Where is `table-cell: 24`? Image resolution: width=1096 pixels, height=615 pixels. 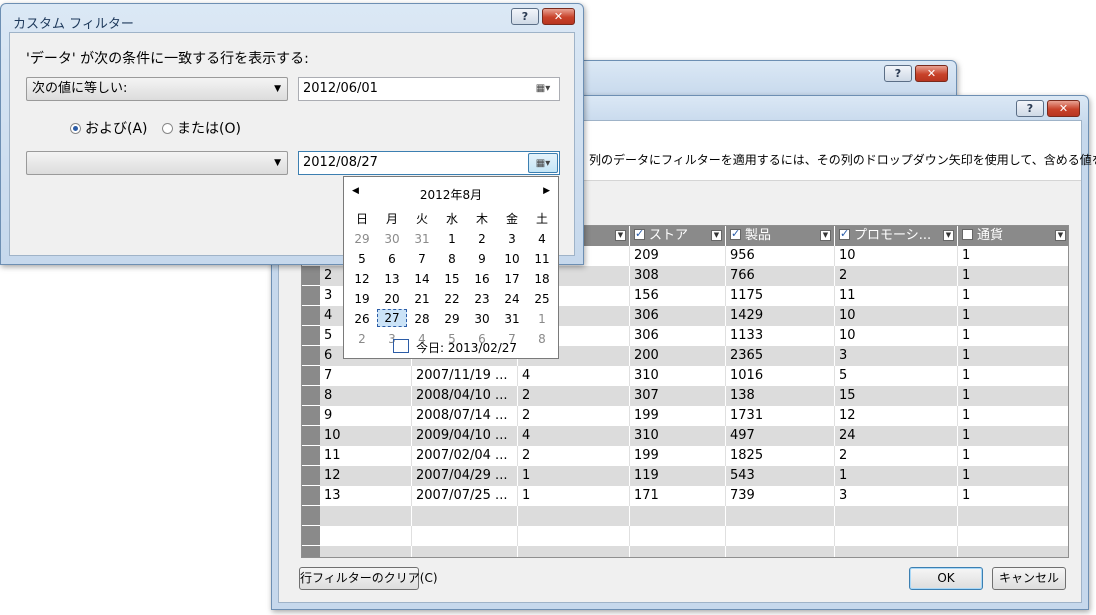 table-cell: 24 is located at coordinates (896, 436).